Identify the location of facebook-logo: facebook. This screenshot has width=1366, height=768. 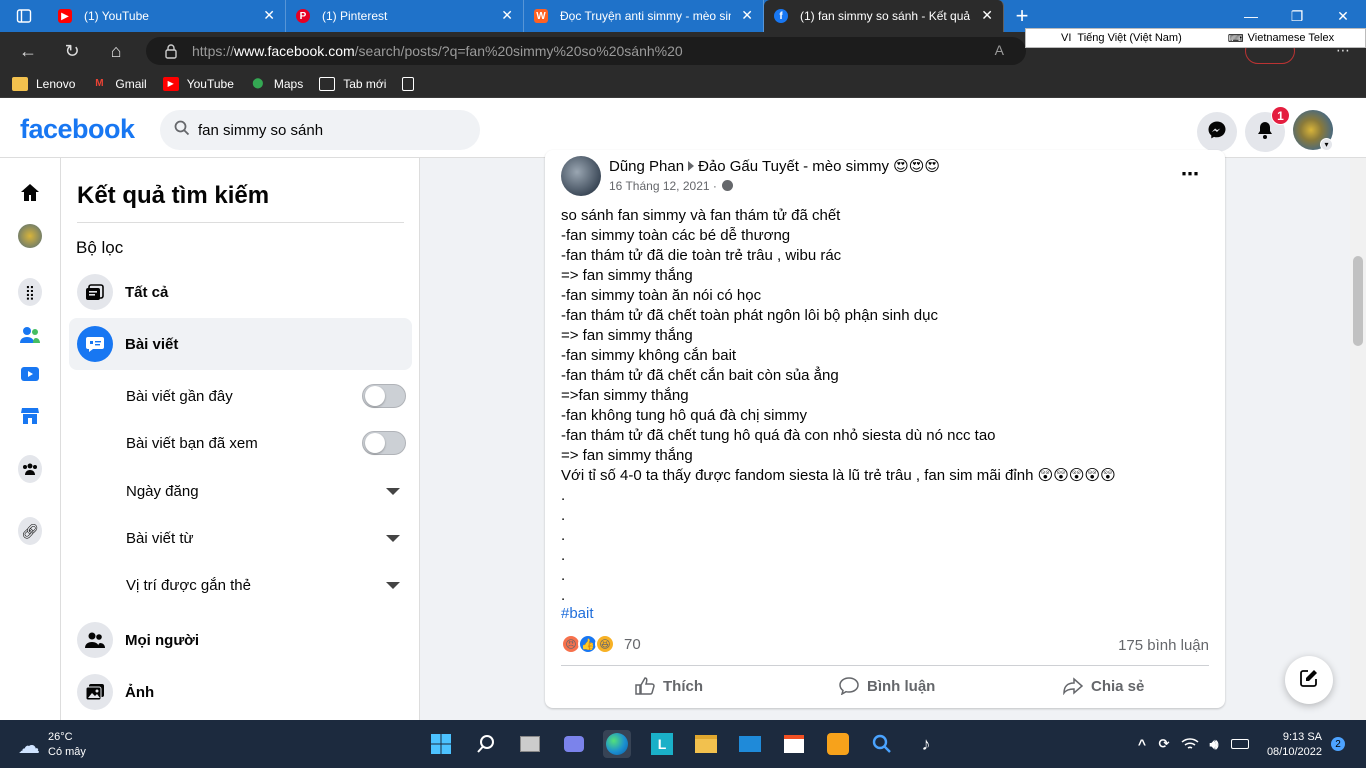
(77, 129).